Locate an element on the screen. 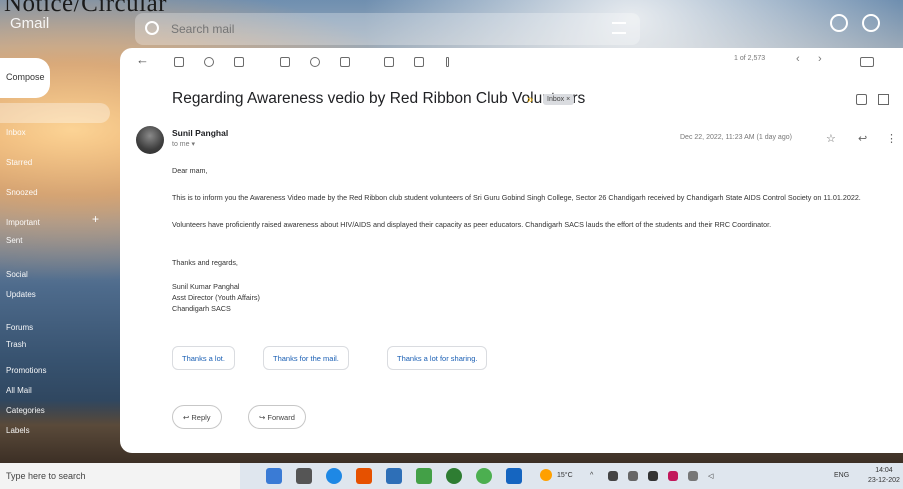 The image size is (903, 489). sidebar-item: Sent is located at coordinates (14, 240).